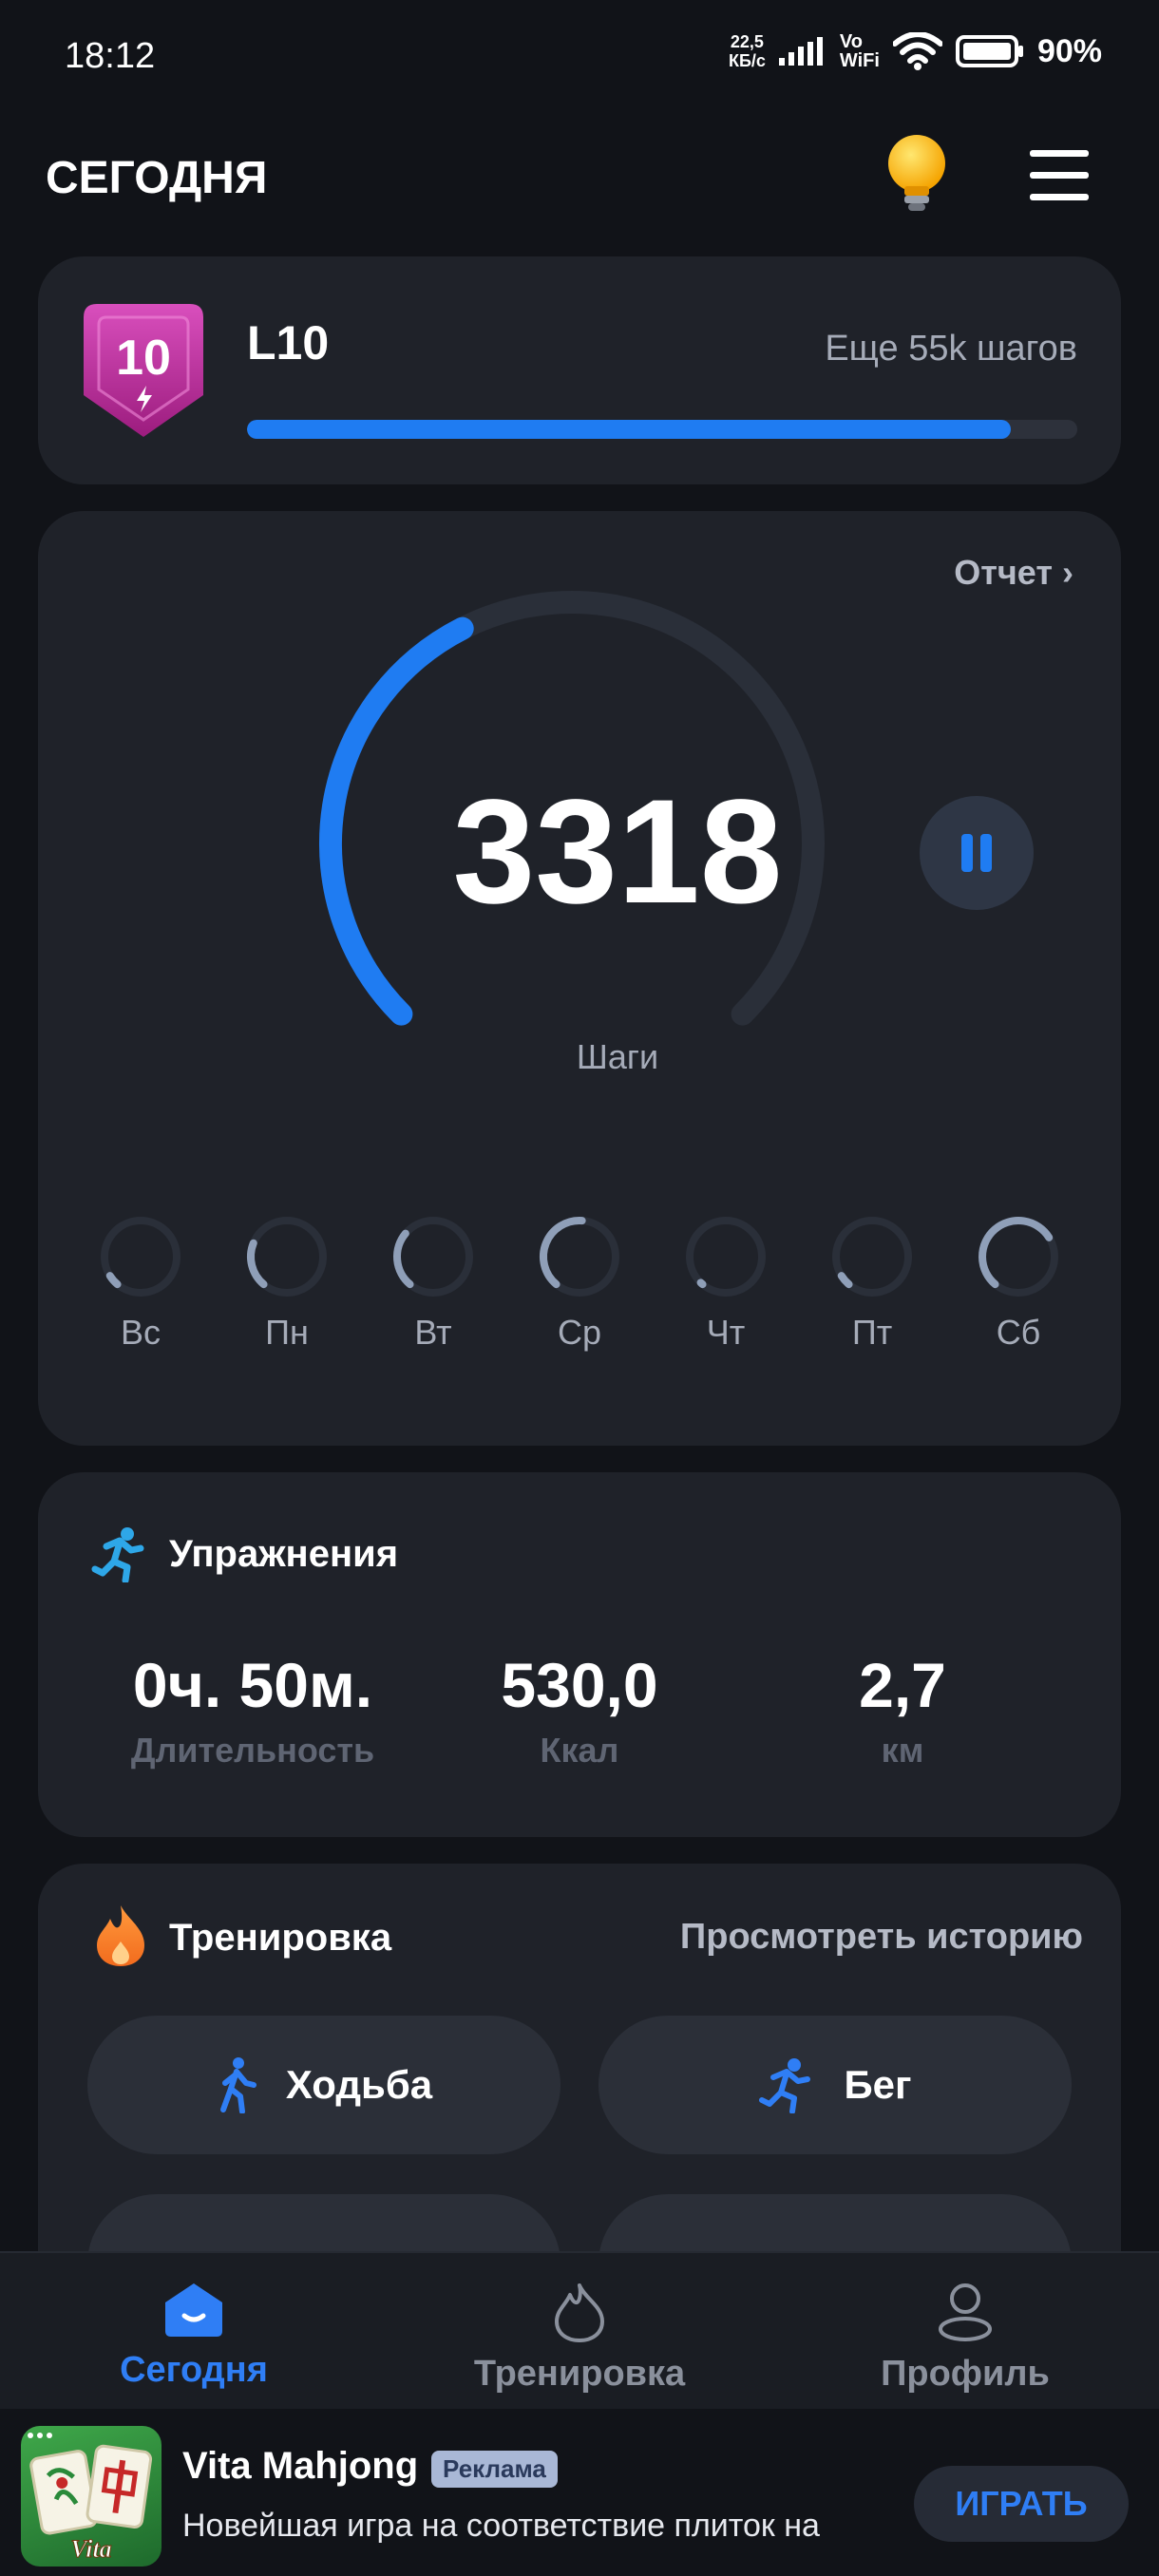 Image resolution: width=1159 pixels, height=2576 pixels. I want to click on day-sunday: Вс, so click(140, 1283).